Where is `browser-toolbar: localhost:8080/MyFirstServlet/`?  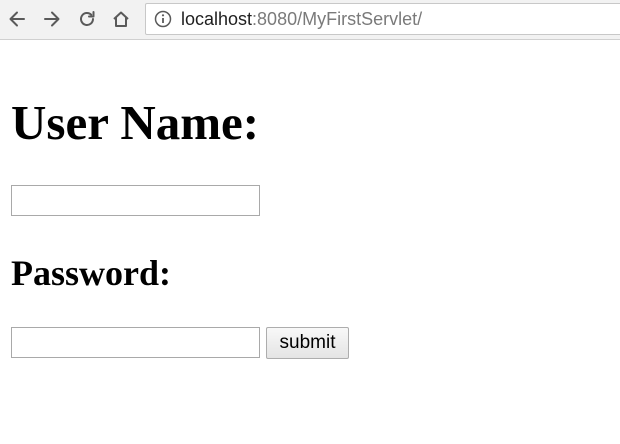 browser-toolbar: localhost:8080/MyFirstServlet/ is located at coordinates (310, 20).